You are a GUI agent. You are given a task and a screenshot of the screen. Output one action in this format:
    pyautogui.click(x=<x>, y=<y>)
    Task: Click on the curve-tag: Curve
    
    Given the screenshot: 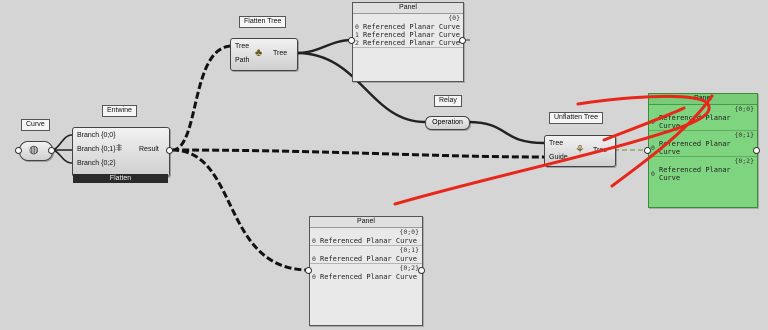 What is the action you would take?
    pyautogui.click(x=35, y=125)
    